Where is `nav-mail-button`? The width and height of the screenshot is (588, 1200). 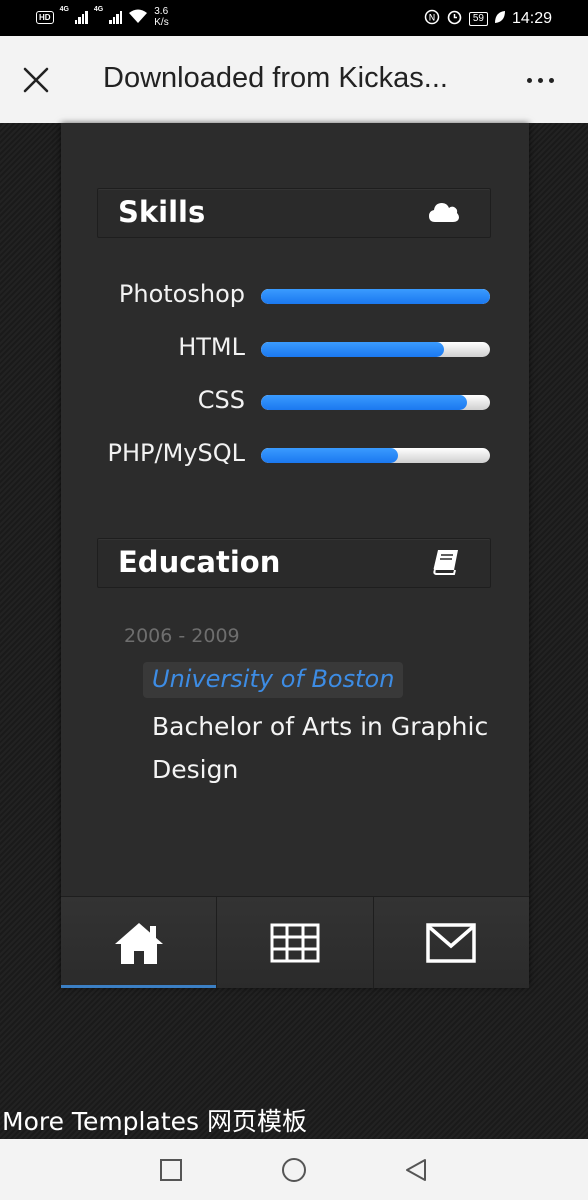 nav-mail-button is located at coordinates (451, 942).